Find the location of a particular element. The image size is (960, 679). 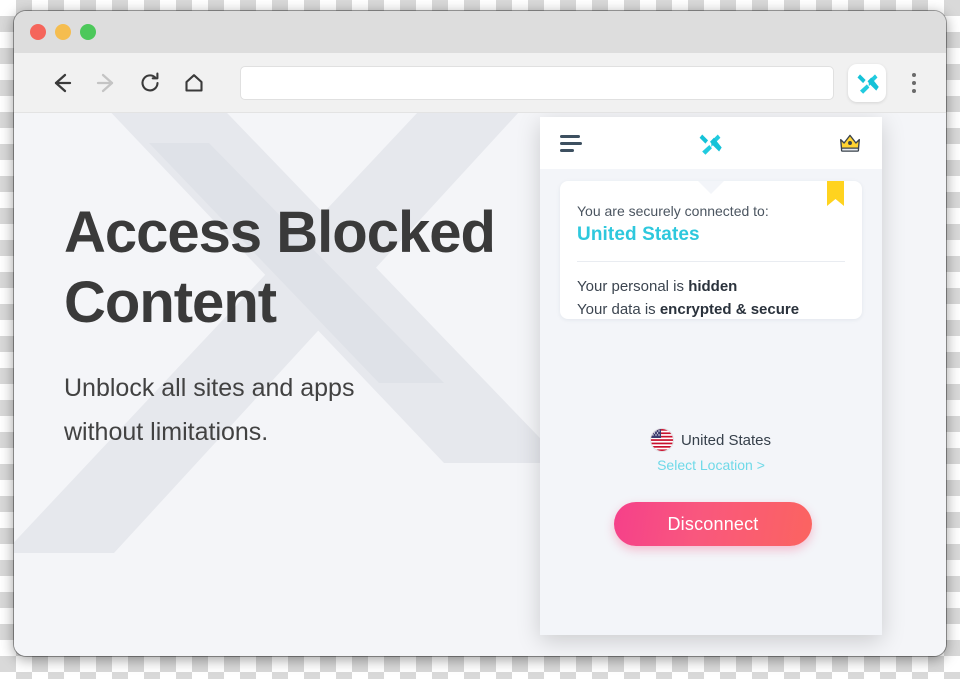

privacy-fact-personal-value: hidden is located at coordinates (713, 286).